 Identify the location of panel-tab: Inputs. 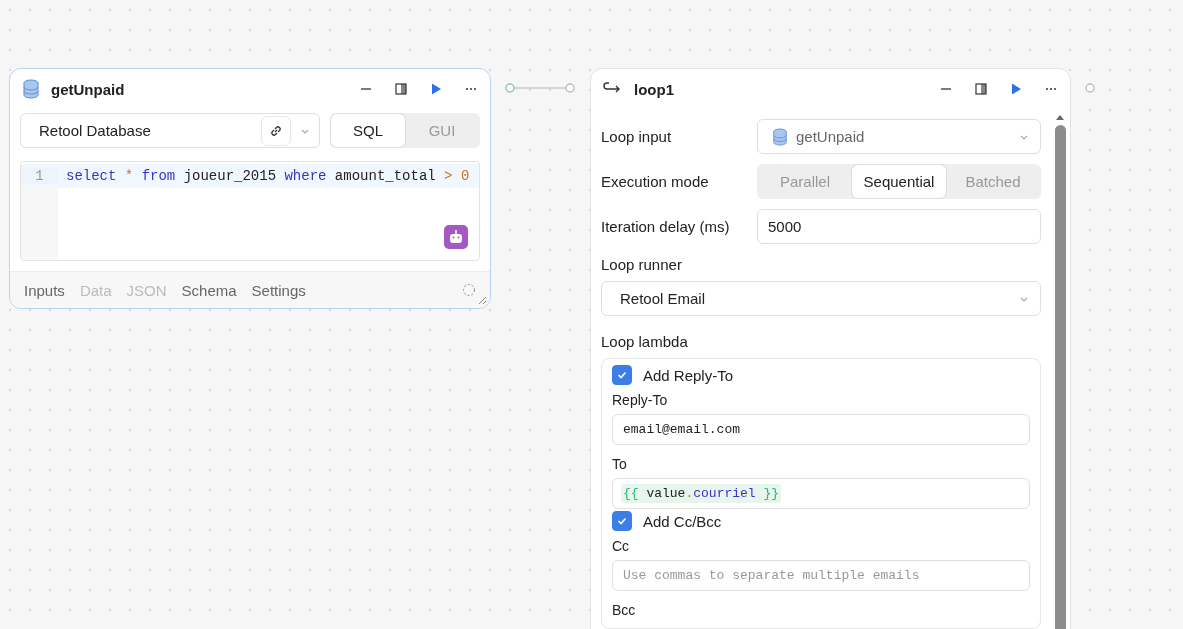
(44, 290).